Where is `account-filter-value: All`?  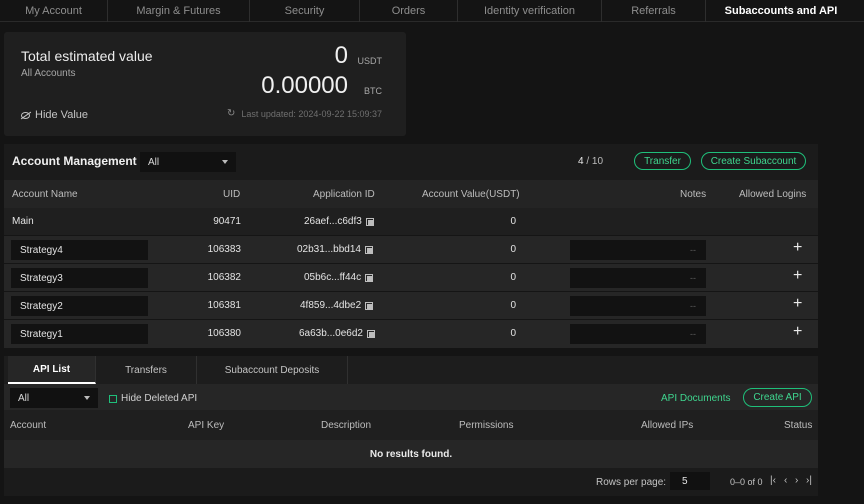 account-filter-value: All is located at coordinates (154, 162).